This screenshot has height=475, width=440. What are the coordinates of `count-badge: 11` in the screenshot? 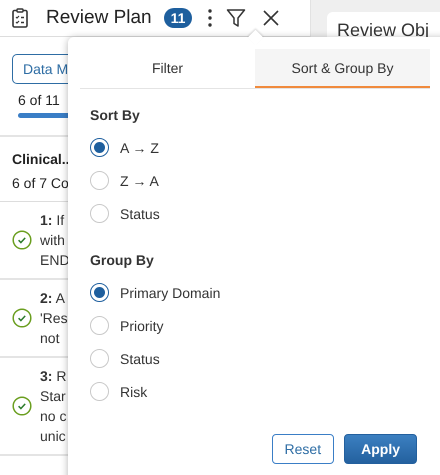 It's located at (178, 18).